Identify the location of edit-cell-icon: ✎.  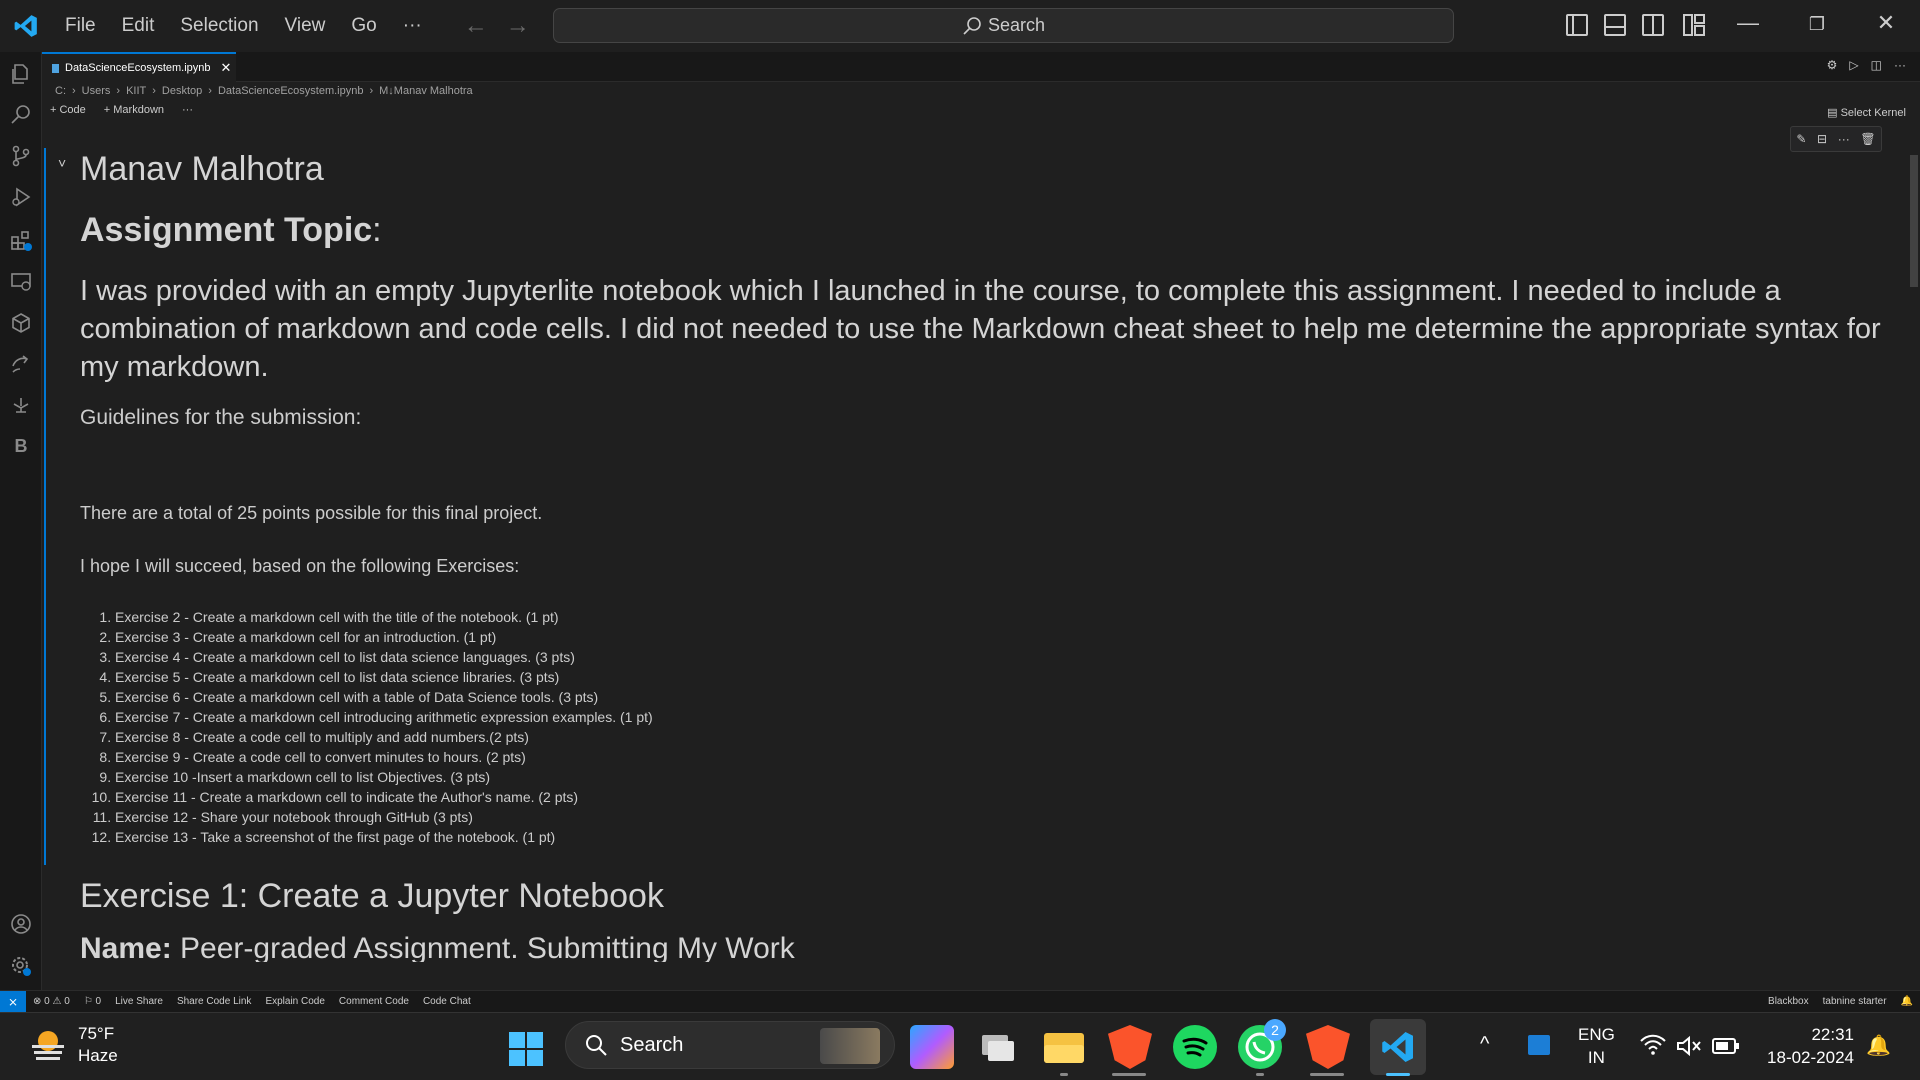
(1801, 139).